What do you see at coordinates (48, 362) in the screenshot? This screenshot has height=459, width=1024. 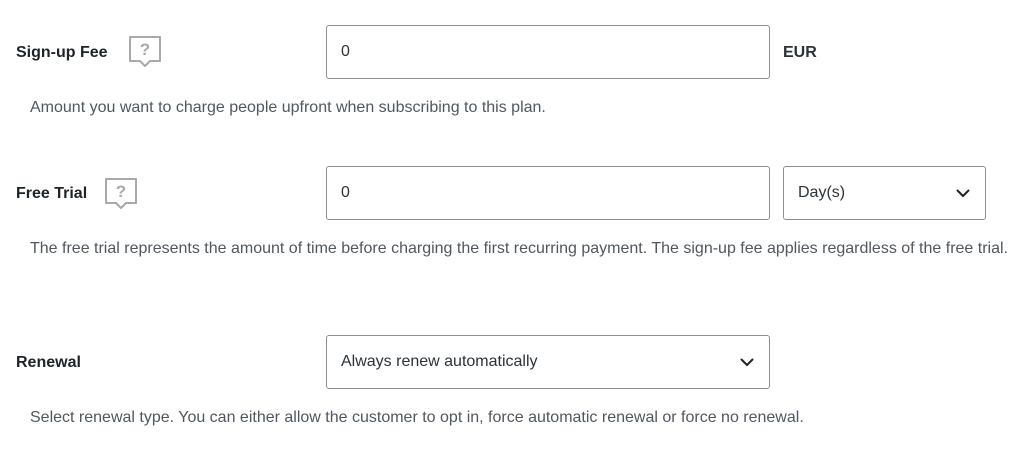 I see `renewal-label: Renewal` at bounding box center [48, 362].